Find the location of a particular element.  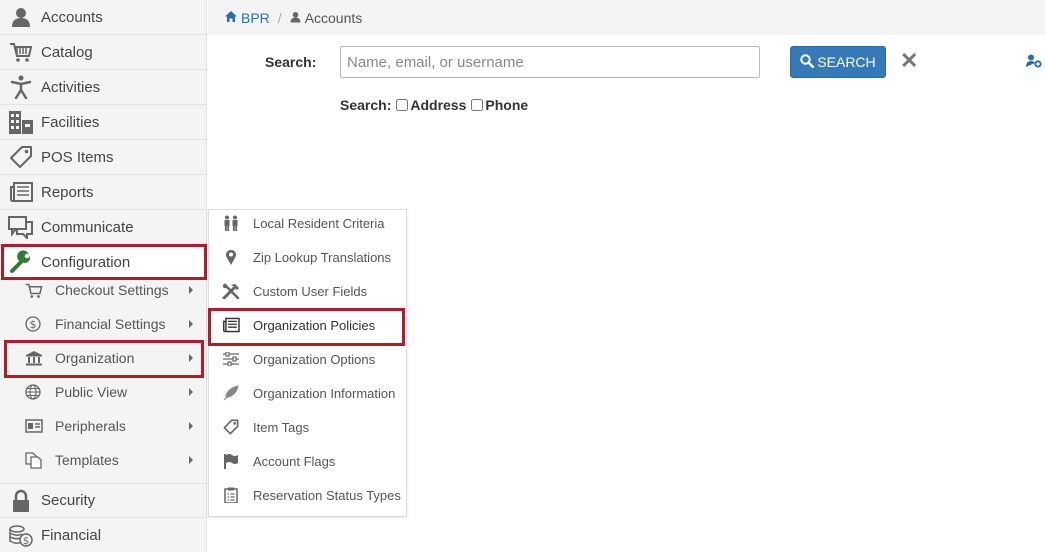

breadcrumb-current: Accounts is located at coordinates (326, 17).